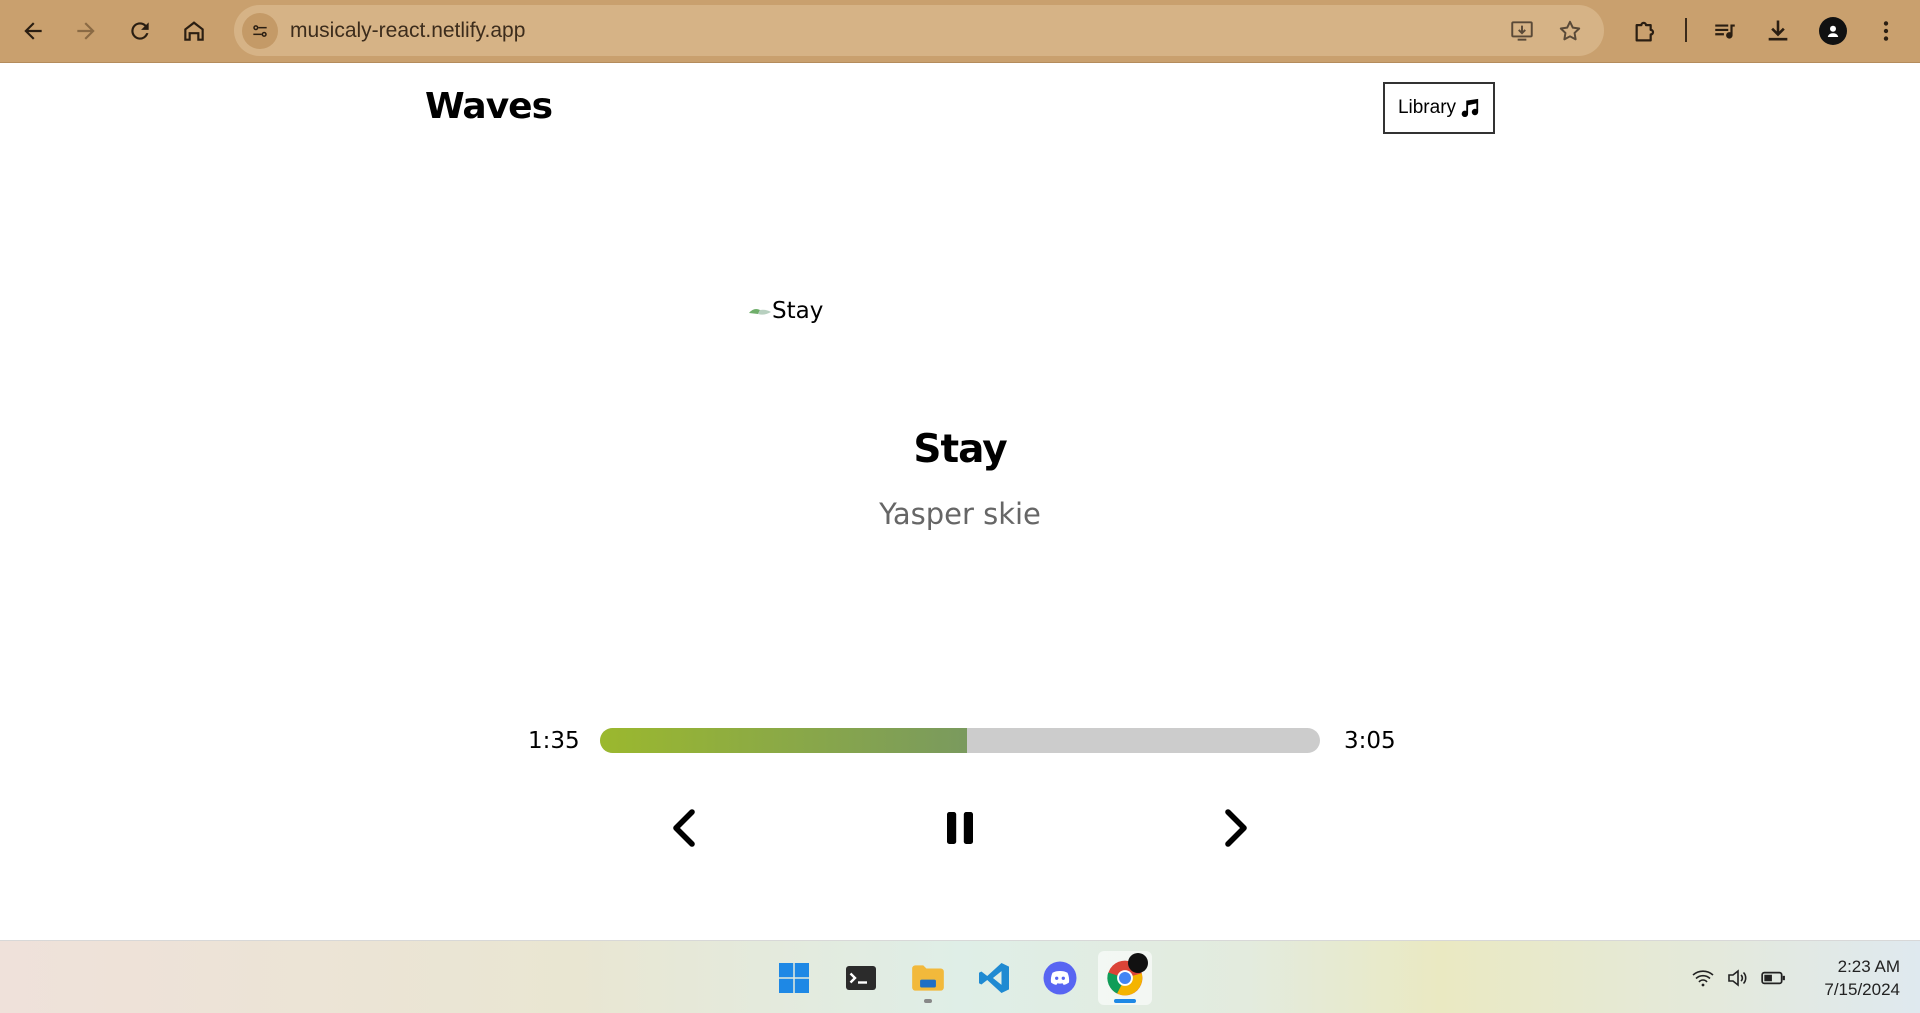 The height and width of the screenshot is (1013, 1920). I want to click on avatar, so click(1833, 31).